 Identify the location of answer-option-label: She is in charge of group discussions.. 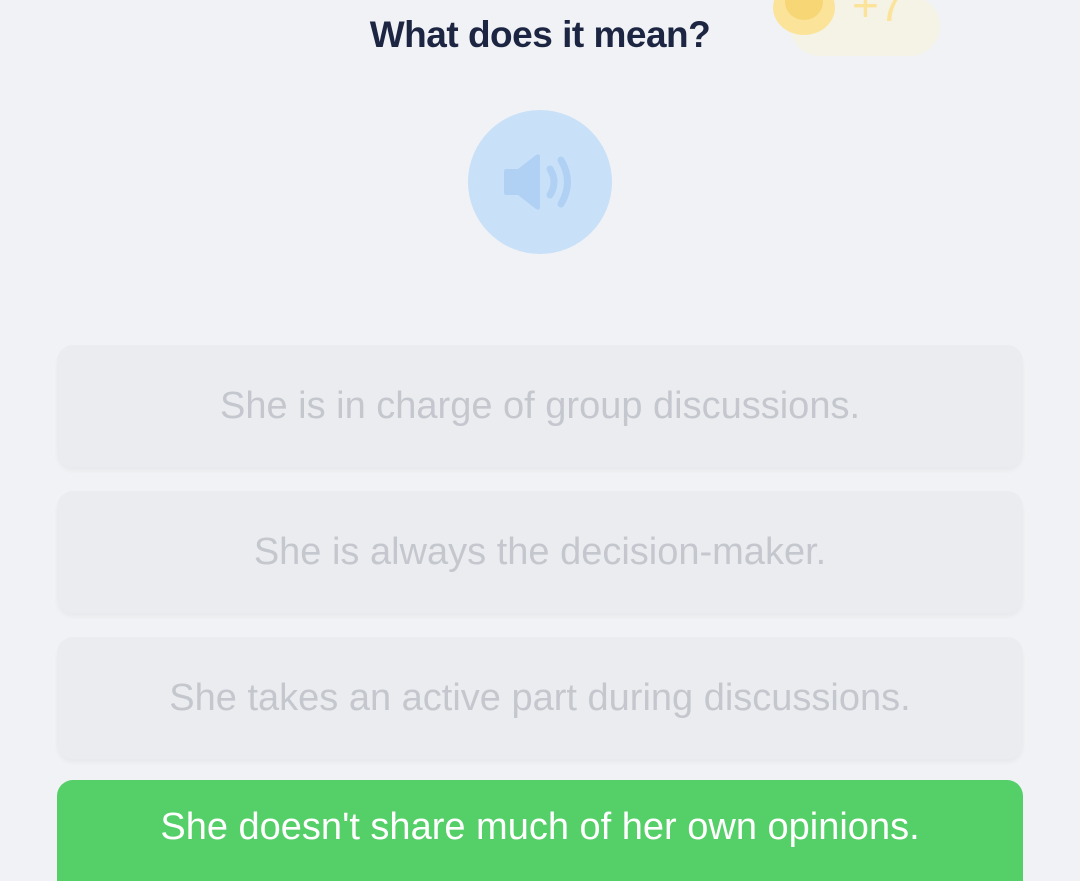
(540, 405).